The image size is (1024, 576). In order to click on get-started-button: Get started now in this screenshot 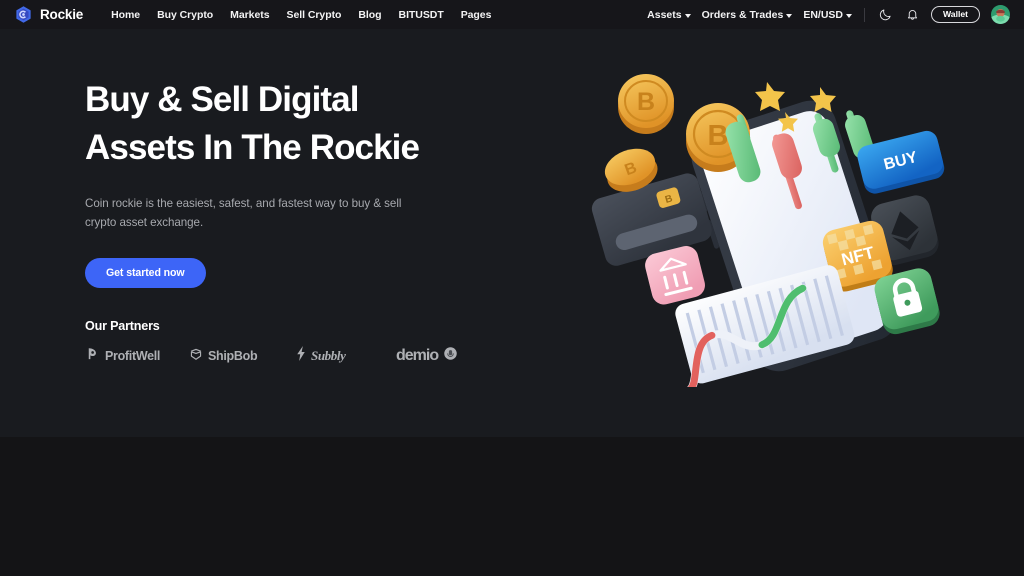, I will do `click(145, 273)`.